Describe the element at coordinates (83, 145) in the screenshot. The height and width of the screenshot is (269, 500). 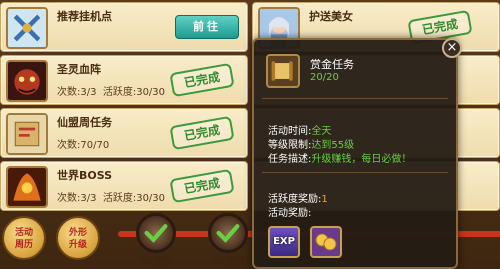
I see `card-stats: 次数:70/70` at that location.